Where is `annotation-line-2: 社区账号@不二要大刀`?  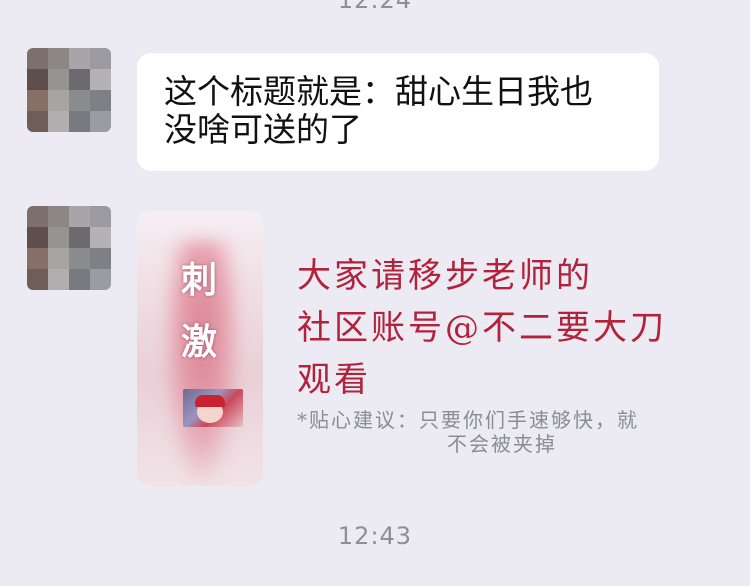
annotation-line-2: 社区账号@不二要大刀 is located at coordinates (482, 328).